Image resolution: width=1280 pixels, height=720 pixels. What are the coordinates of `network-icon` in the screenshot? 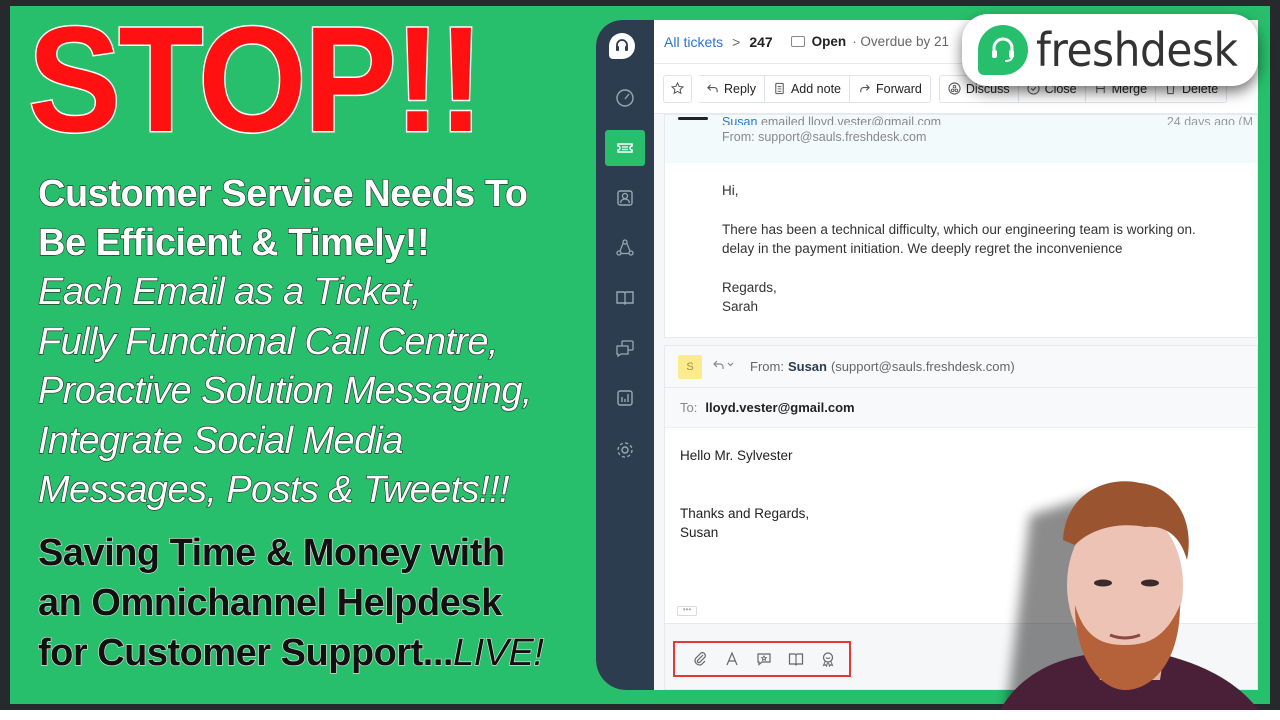 It's located at (625, 247).